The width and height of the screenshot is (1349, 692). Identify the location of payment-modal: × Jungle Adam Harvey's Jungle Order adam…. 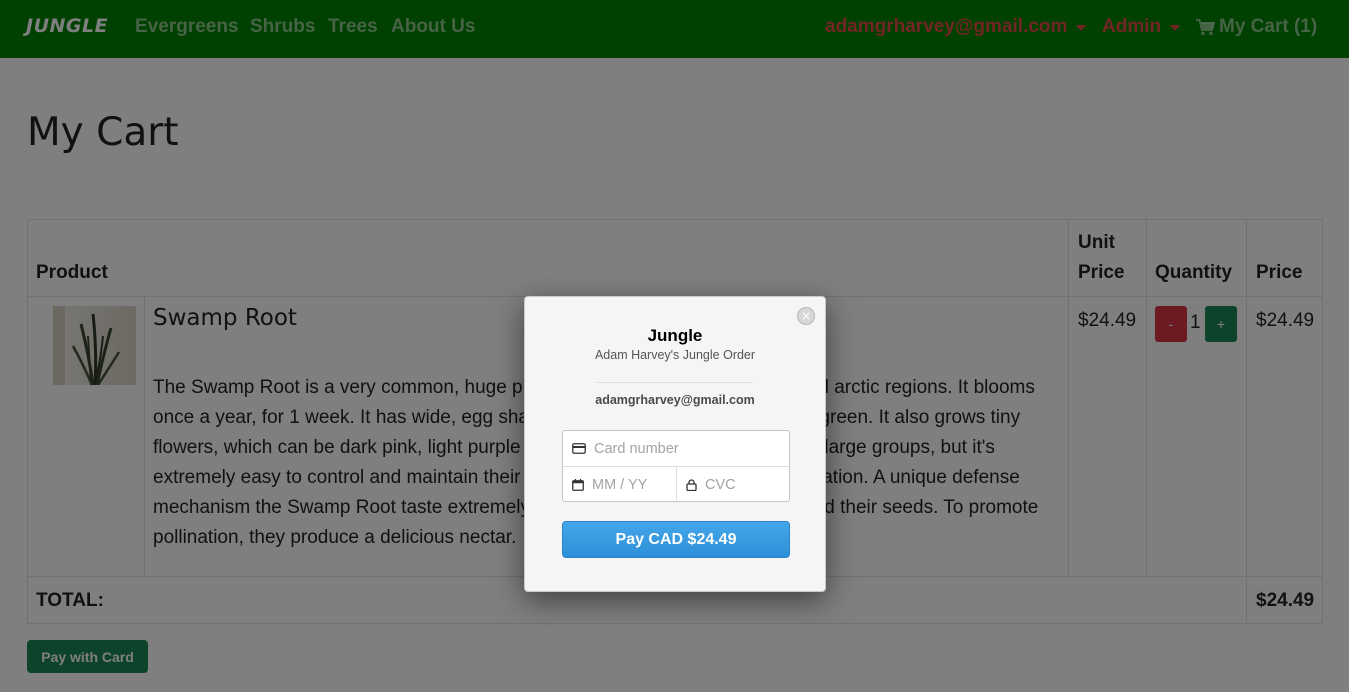
(675, 444).